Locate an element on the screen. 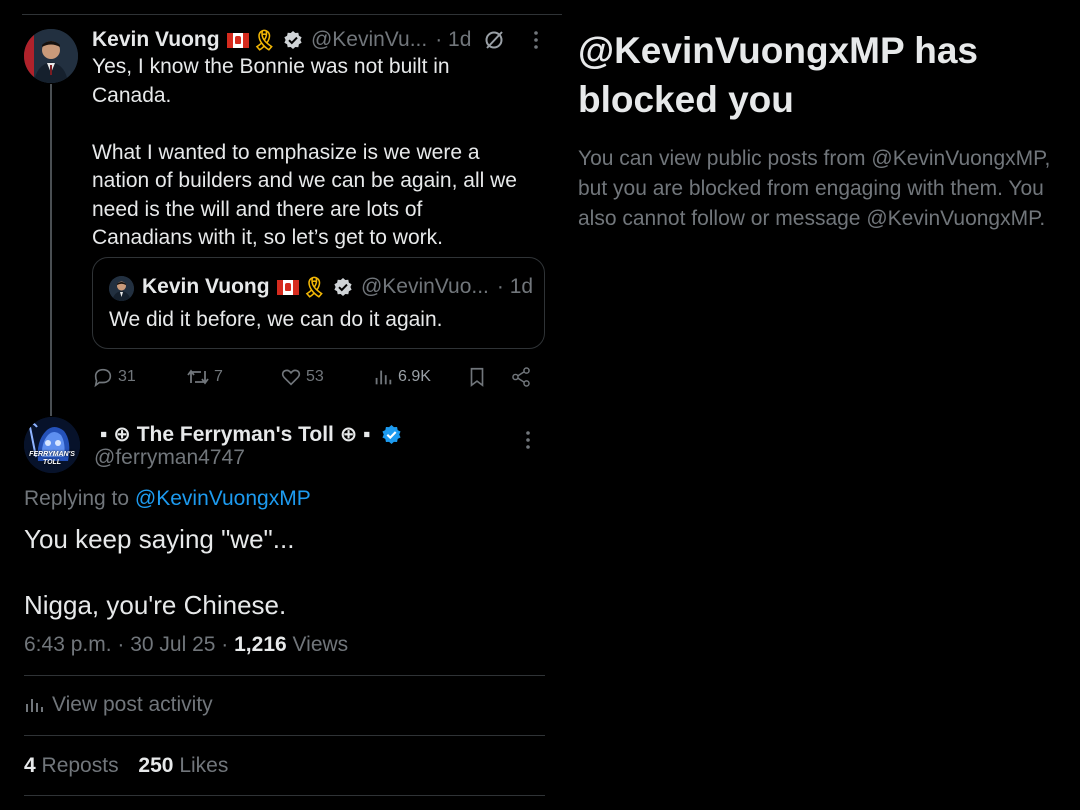 The width and height of the screenshot is (1080, 810). blocked-title: @KevinVuongxMP has blocked you is located at coordinates (823, 75).